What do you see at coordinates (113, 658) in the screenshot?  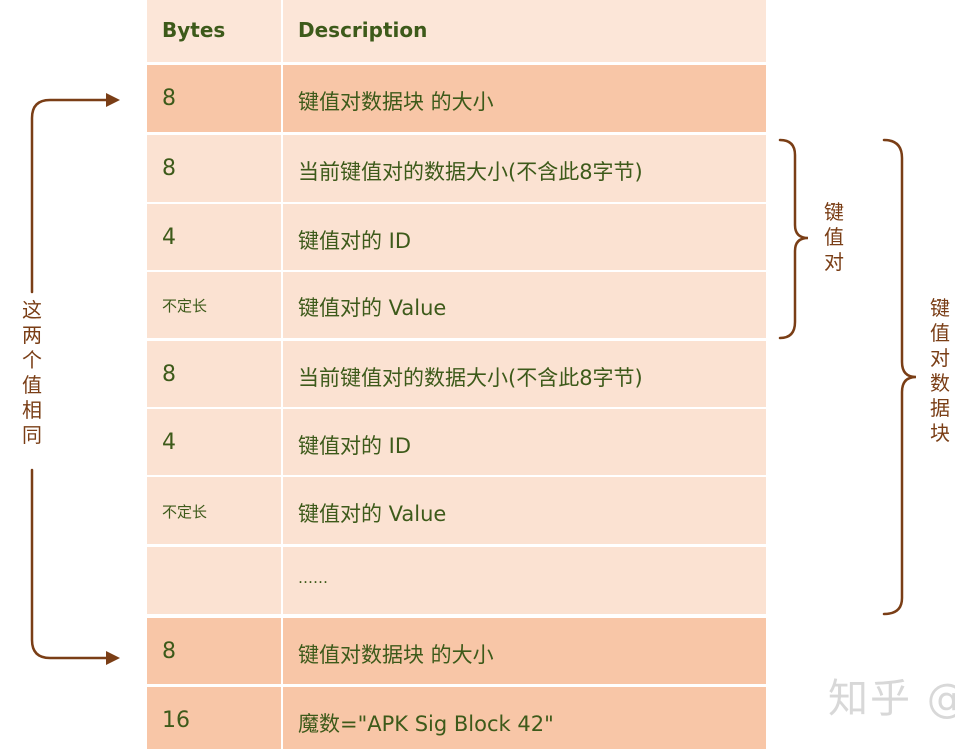 I see `arrowhead-bottom-icon` at bounding box center [113, 658].